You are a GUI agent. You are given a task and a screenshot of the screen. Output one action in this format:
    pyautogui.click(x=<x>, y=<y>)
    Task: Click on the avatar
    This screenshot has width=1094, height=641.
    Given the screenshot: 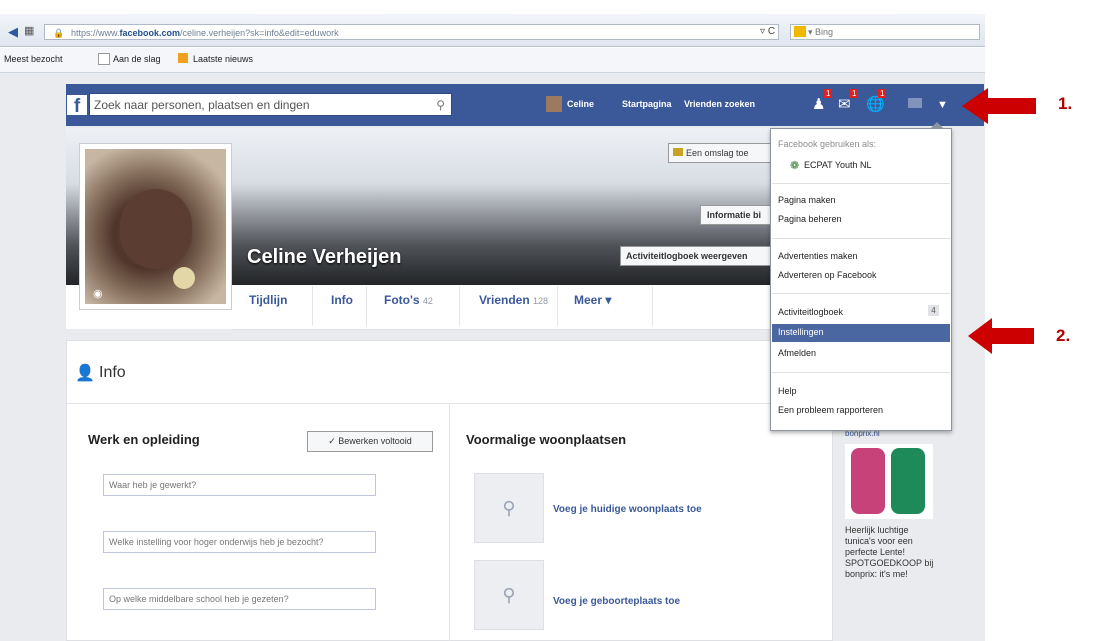 What is the action you would take?
    pyautogui.click(x=554, y=104)
    